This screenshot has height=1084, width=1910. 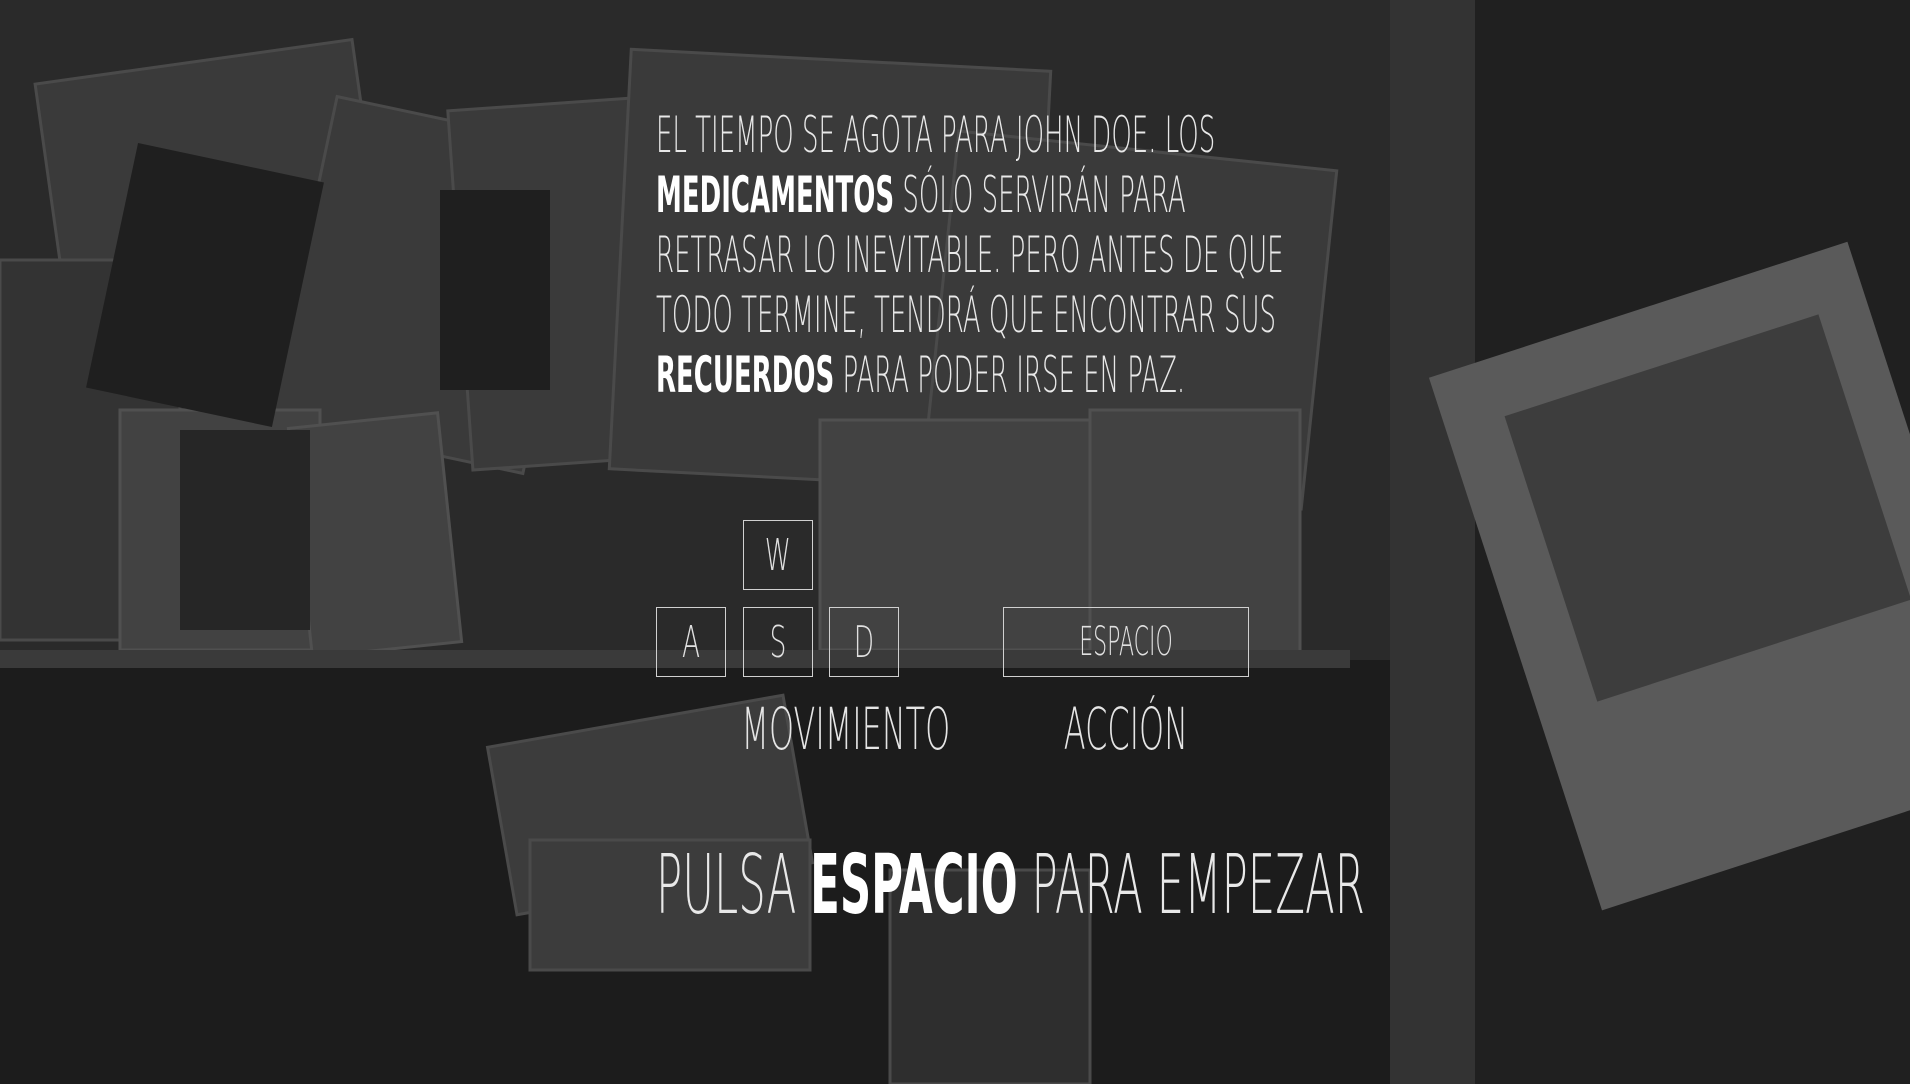 What do you see at coordinates (966, 315) in the screenshot?
I see `story-line-4-text: TODO TERMINE, TENDRÁ QUE ENCONTRAR SUS` at bounding box center [966, 315].